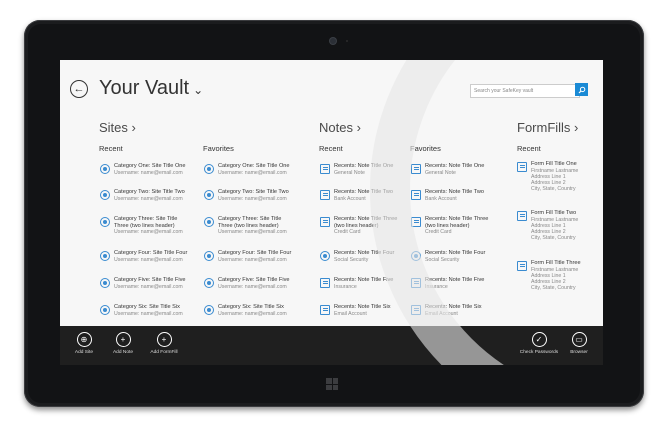  I want to click on checkmark-icon: ✓, so click(539, 339).